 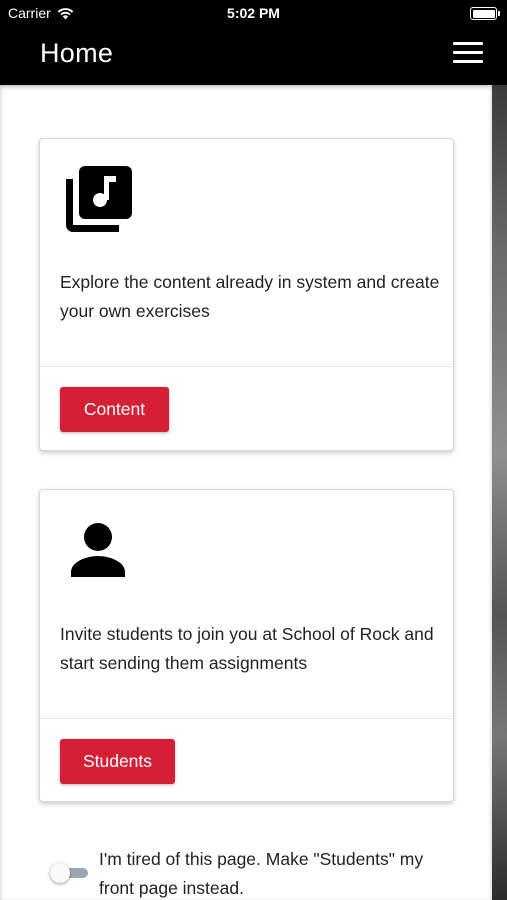 What do you see at coordinates (77, 53) in the screenshot?
I see `page-title: Home` at bounding box center [77, 53].